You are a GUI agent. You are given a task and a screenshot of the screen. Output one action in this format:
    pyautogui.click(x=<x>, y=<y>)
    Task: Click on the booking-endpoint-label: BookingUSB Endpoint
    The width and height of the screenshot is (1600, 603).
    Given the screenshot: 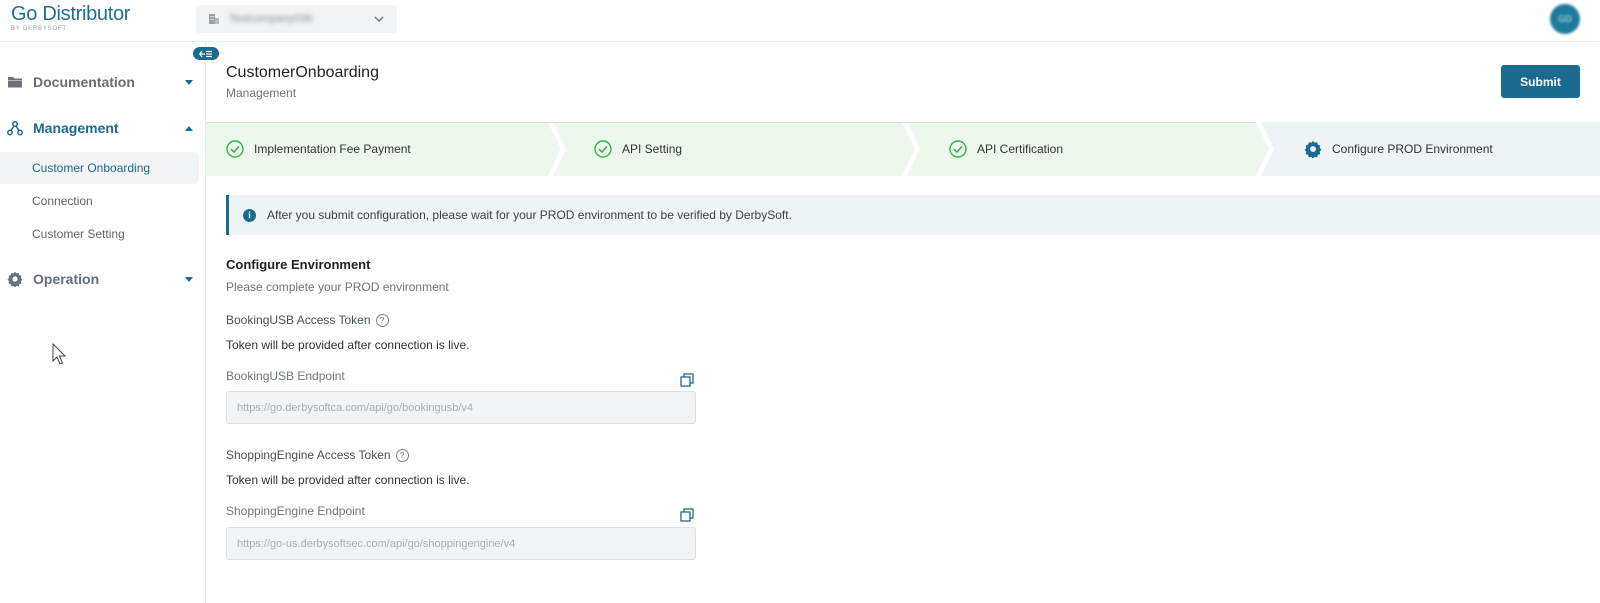 What is the action you would take?
    pyautogui.click(x=285, y=376)
    